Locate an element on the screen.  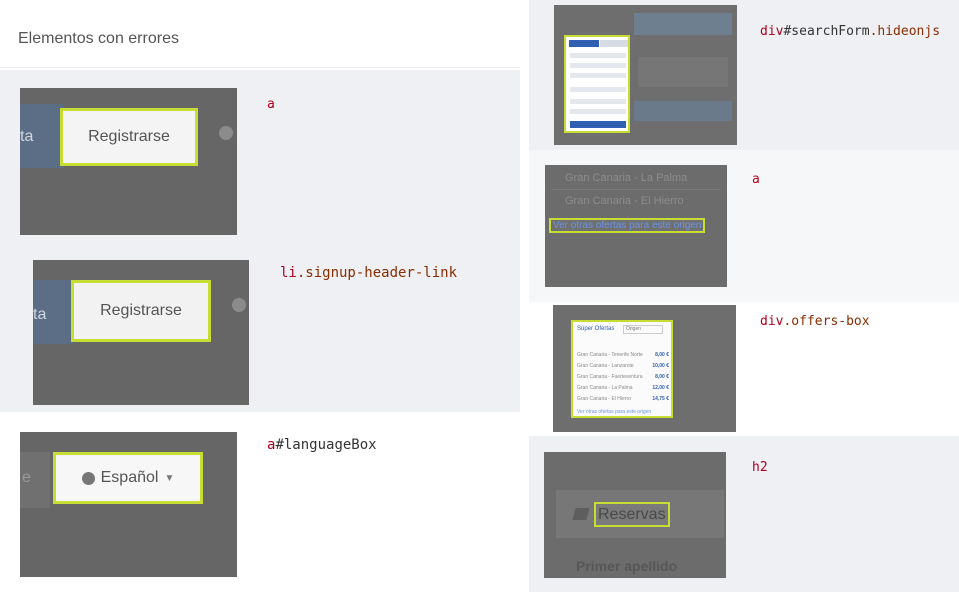
divider is located at coordinates (636, 189).